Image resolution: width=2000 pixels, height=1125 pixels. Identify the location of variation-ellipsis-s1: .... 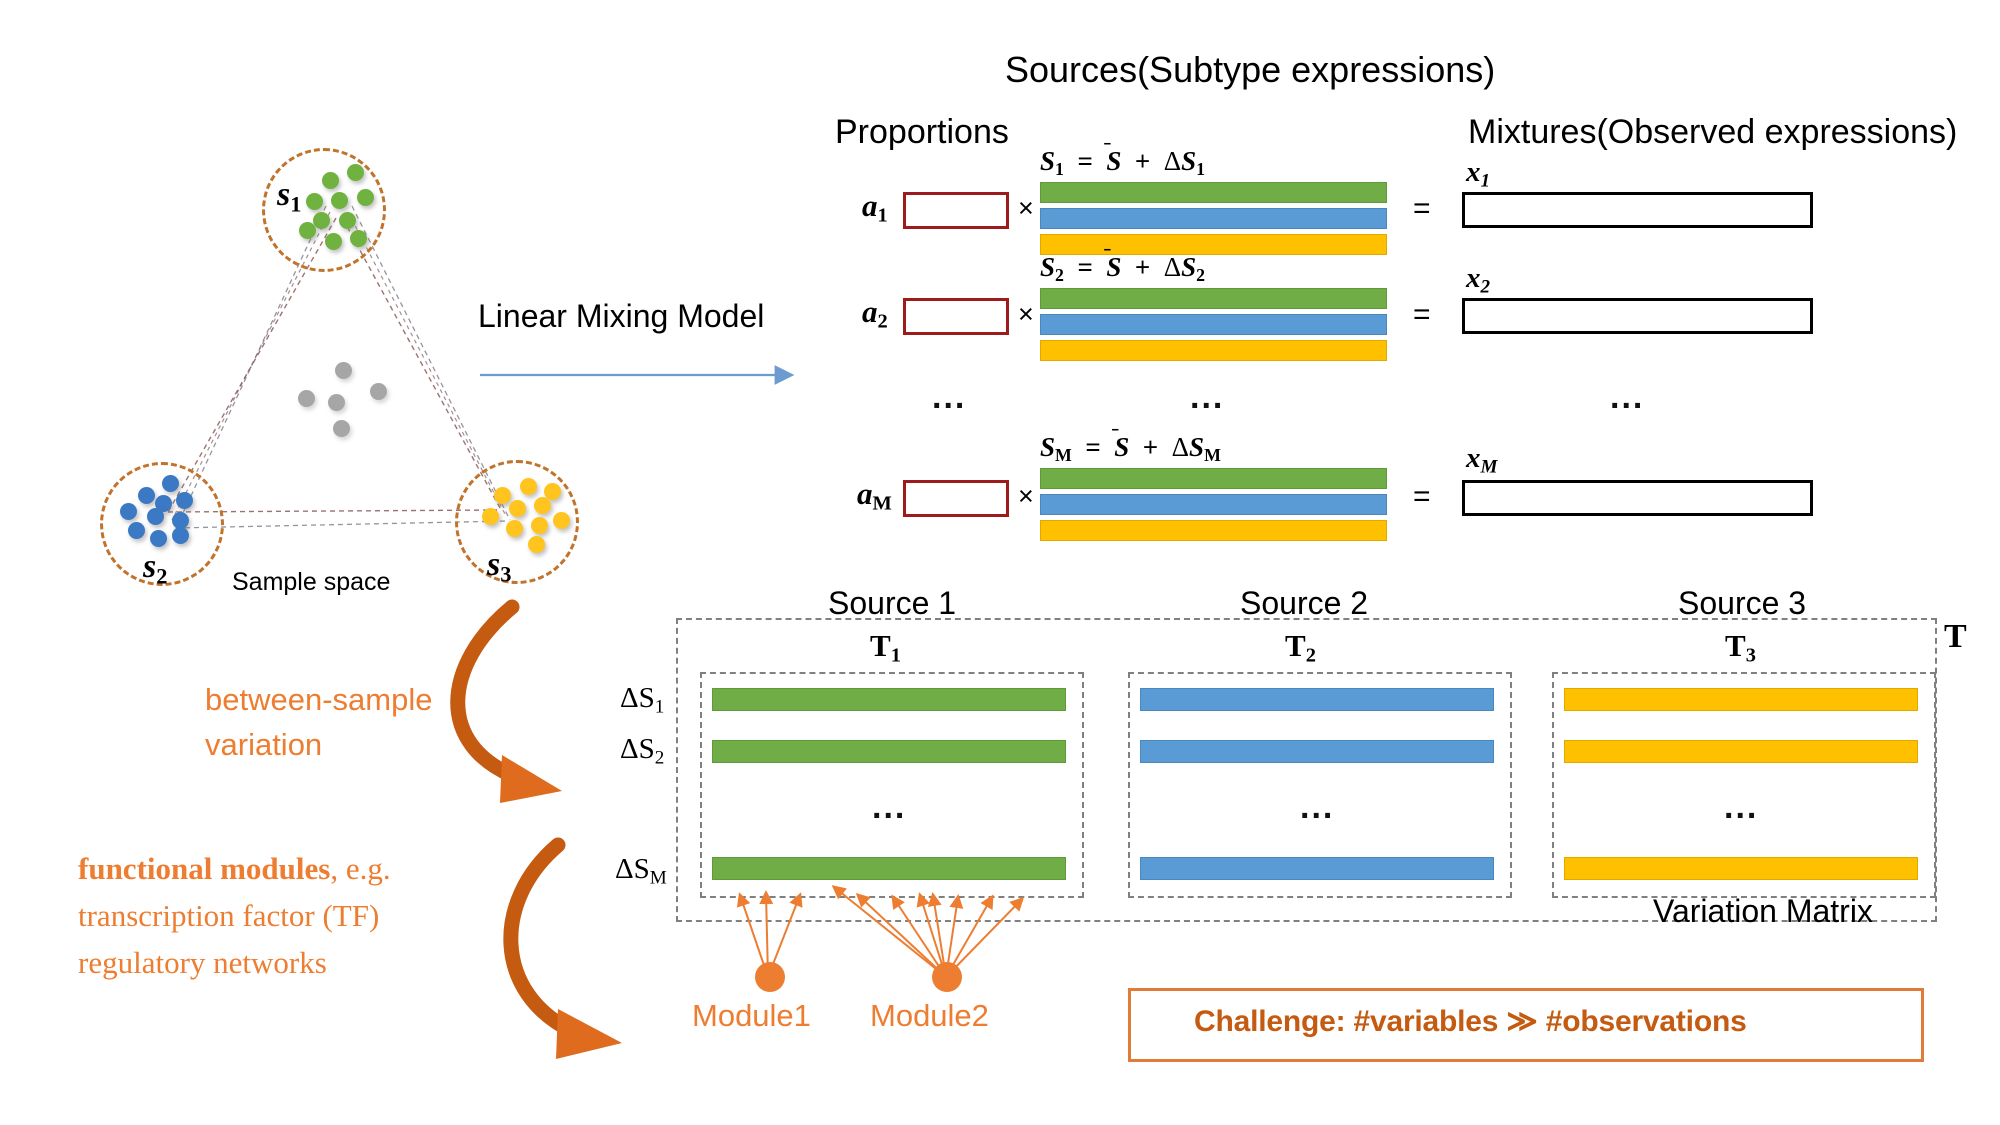
(889, 807).